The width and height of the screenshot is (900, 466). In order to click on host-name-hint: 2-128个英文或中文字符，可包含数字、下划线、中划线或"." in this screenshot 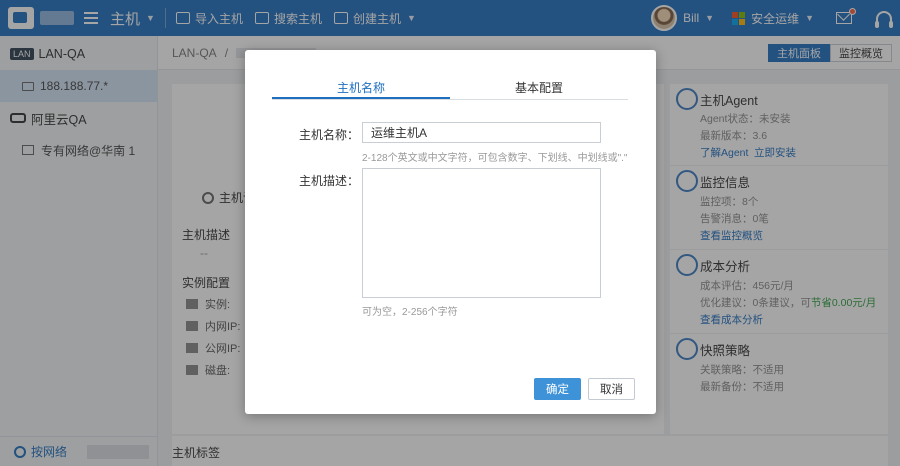, I will do `click(495, 158)`.